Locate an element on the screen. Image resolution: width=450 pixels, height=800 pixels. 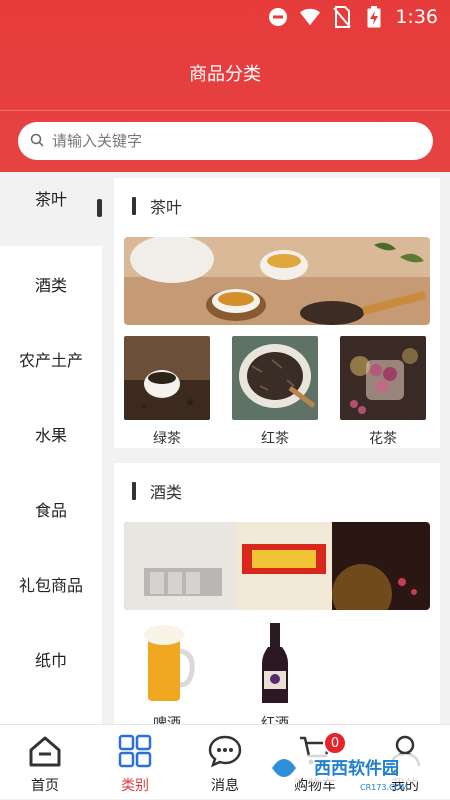
sidebar-item-tea: 茶叶 is located at coordinates (51, 209).